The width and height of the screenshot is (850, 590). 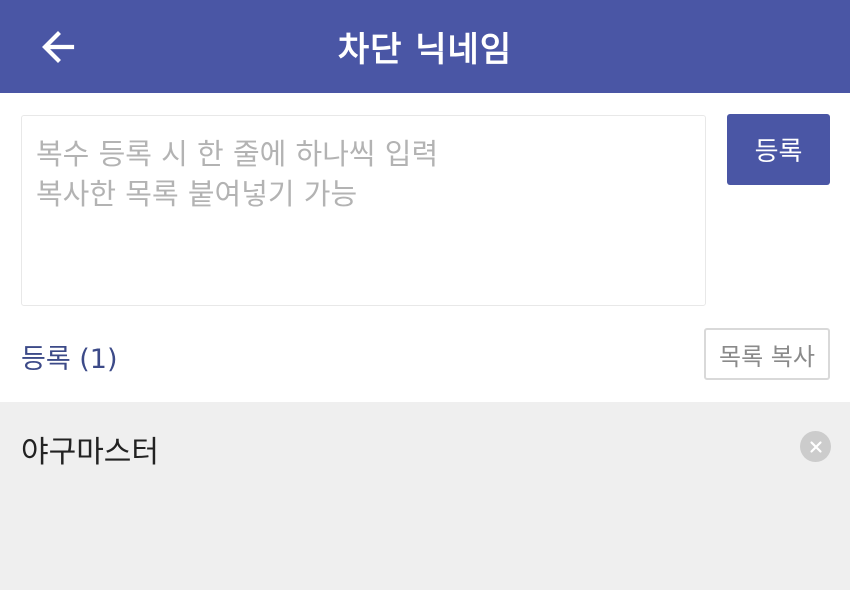 I want to click on register-button: 등록, so click(x=778, y=149).